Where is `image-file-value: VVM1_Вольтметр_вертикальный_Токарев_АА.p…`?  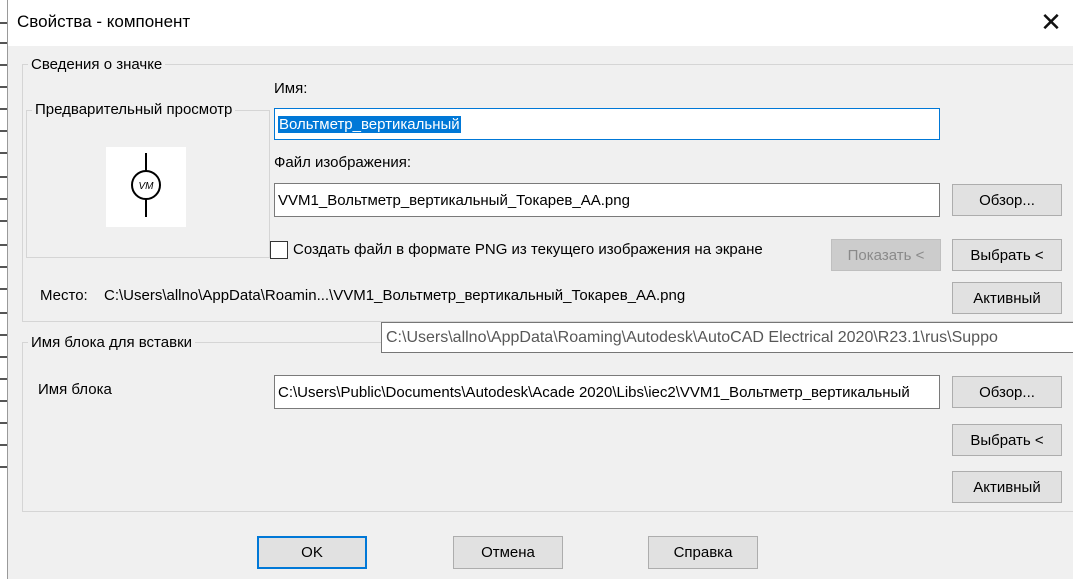
image-file-value: VVM1_Вольтметр_вертикальный_Токарев_АА.p… is located at coordinates (454, 200).